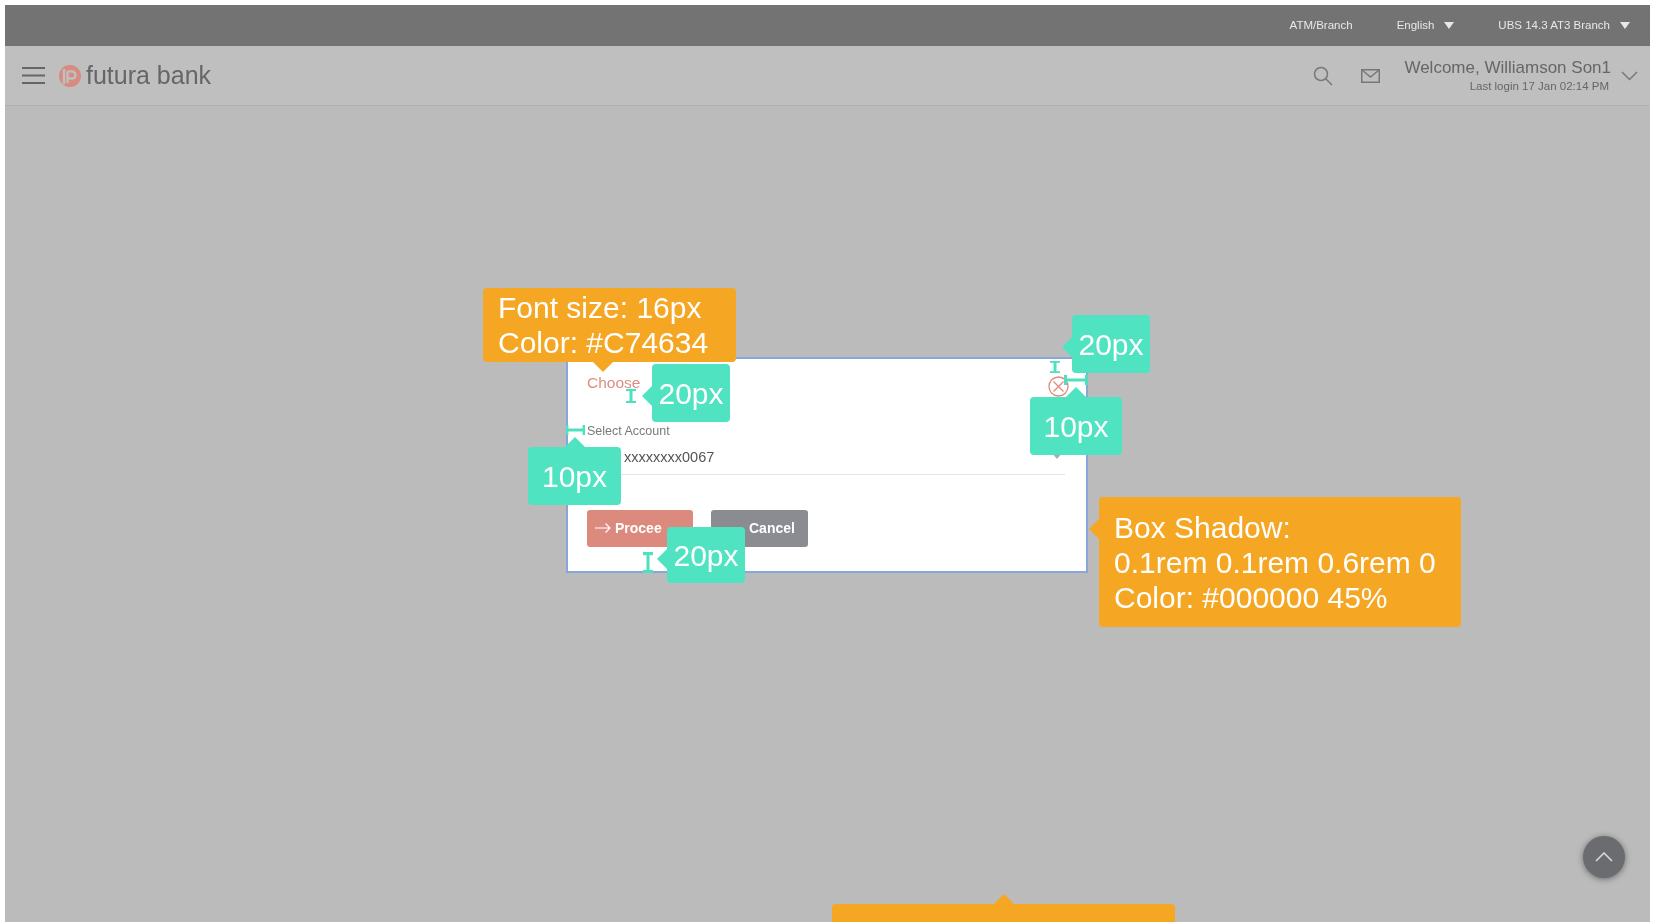 The height and width of the screenshot is (922, 1656). What do you see at coordinates (1203, 527) in the screenshot?
I see `annotation-text: Box Shadow:` at bounding box center [1203, 527].